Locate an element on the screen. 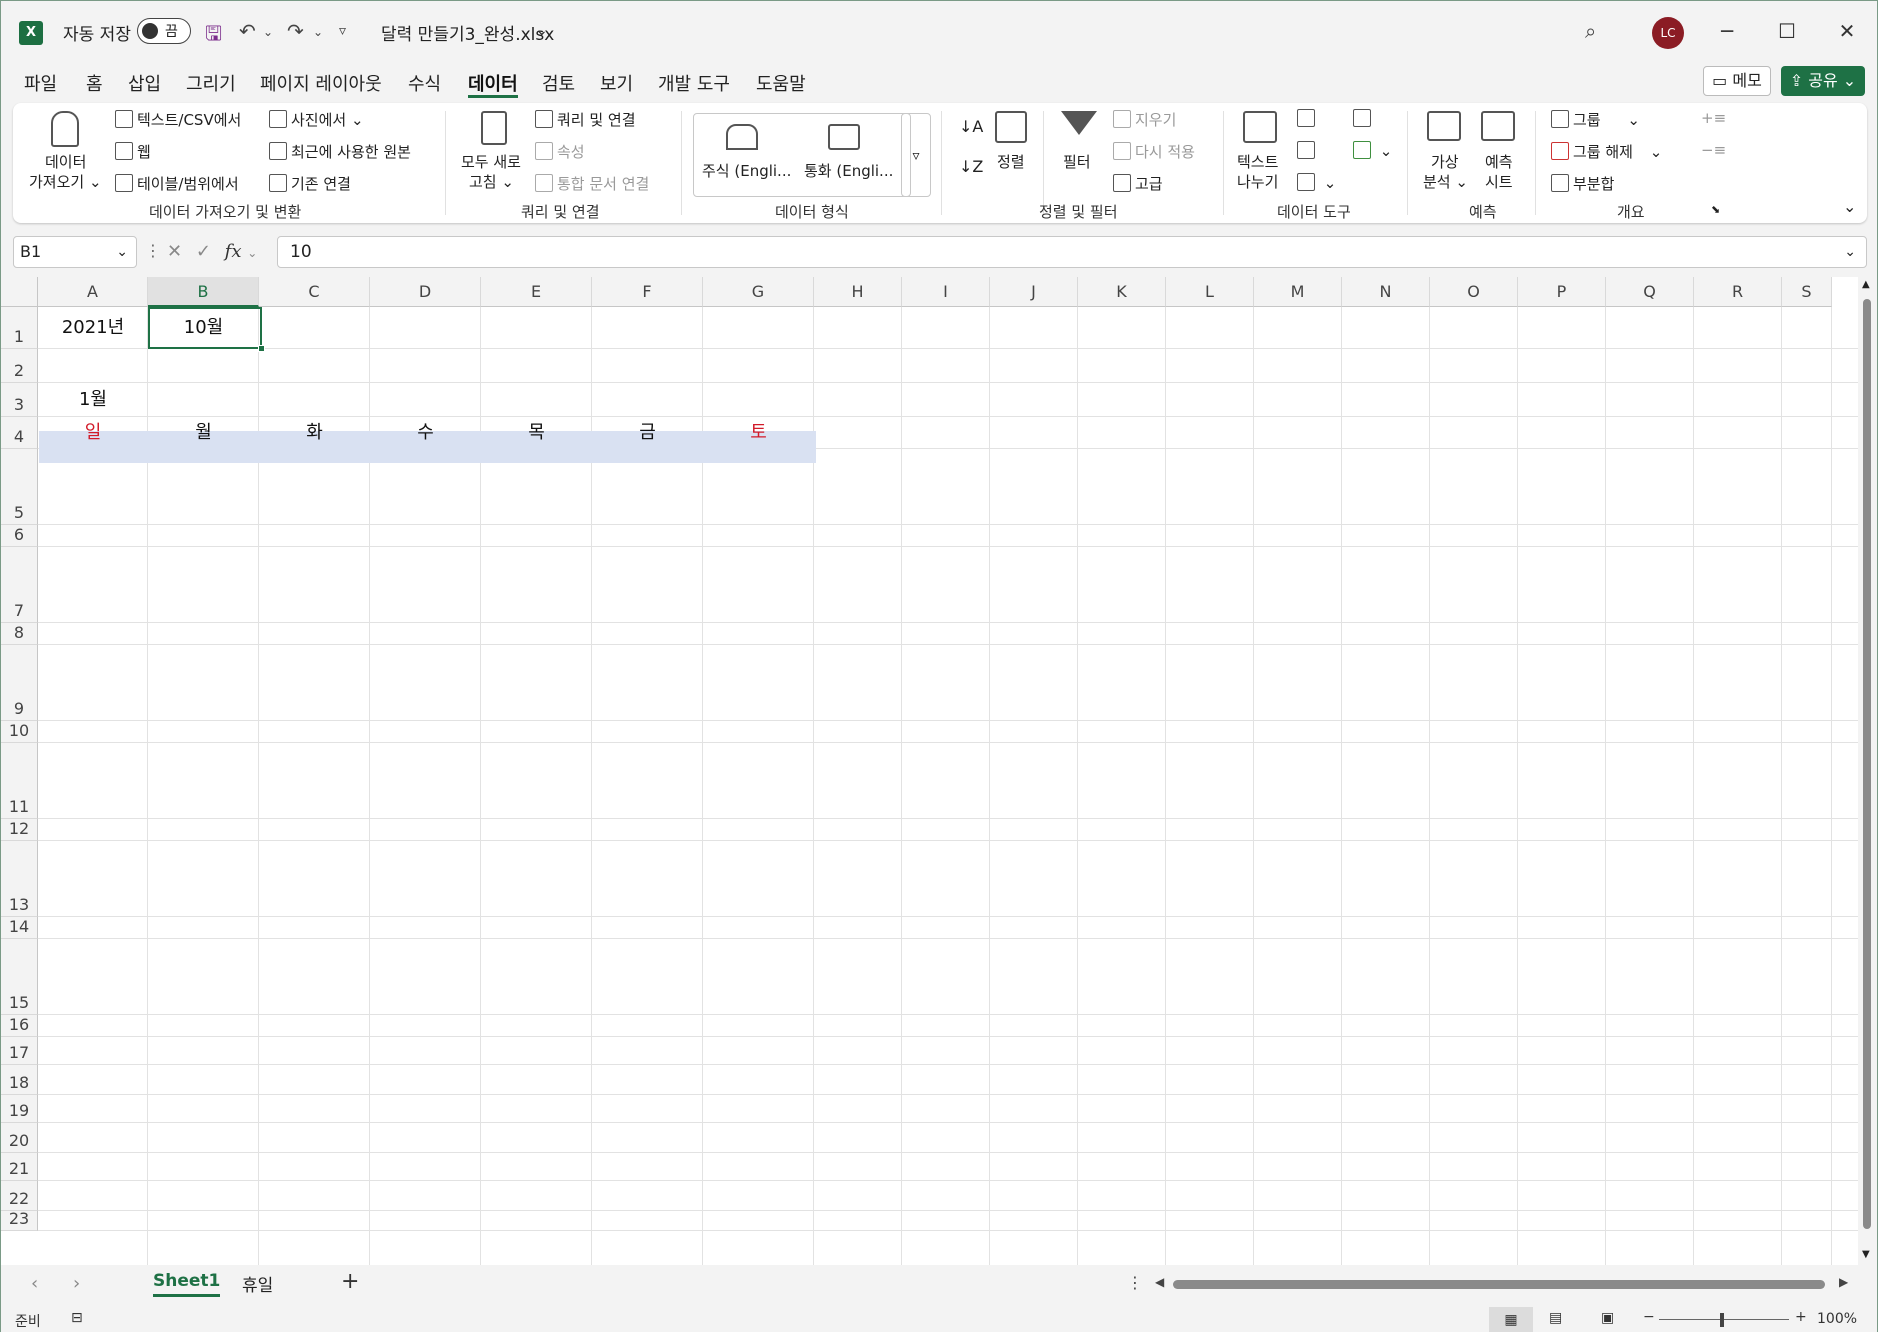 This screenshot has height=1332, width=1878. remove-duplicates-icon is located at coordinates (1308, 150).